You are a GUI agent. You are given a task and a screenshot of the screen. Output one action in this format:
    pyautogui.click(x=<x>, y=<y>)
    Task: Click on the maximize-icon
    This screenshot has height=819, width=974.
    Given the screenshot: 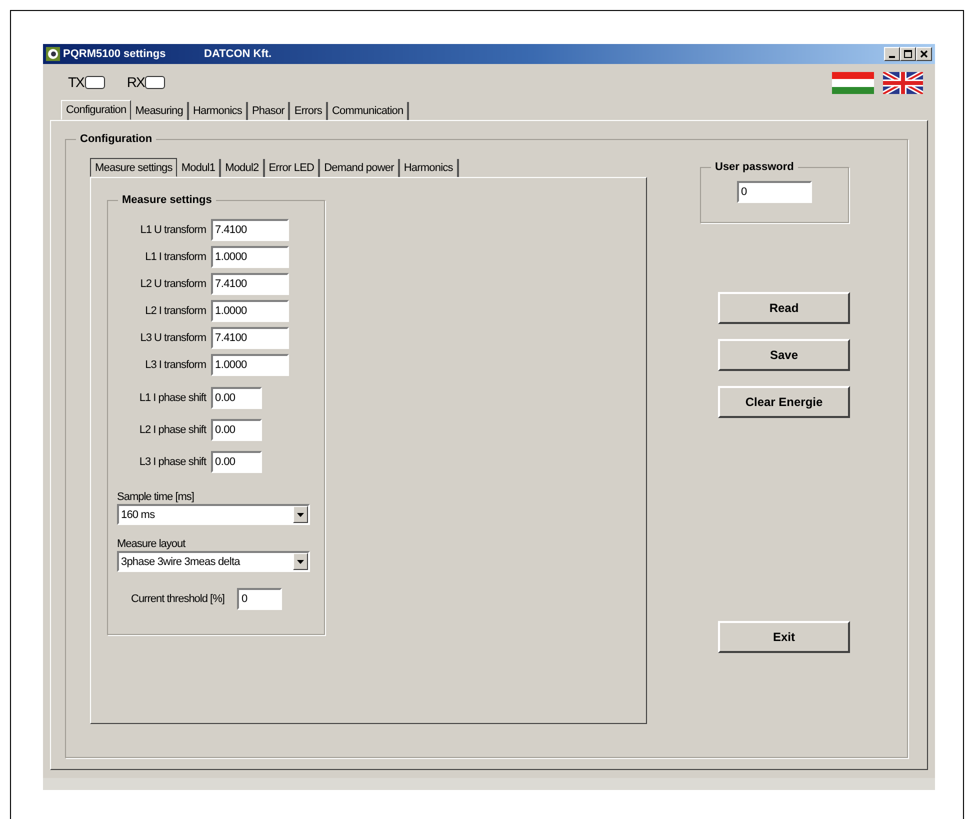 What is the action you would take?
    pyautogui.click(x=908, y=54)
    